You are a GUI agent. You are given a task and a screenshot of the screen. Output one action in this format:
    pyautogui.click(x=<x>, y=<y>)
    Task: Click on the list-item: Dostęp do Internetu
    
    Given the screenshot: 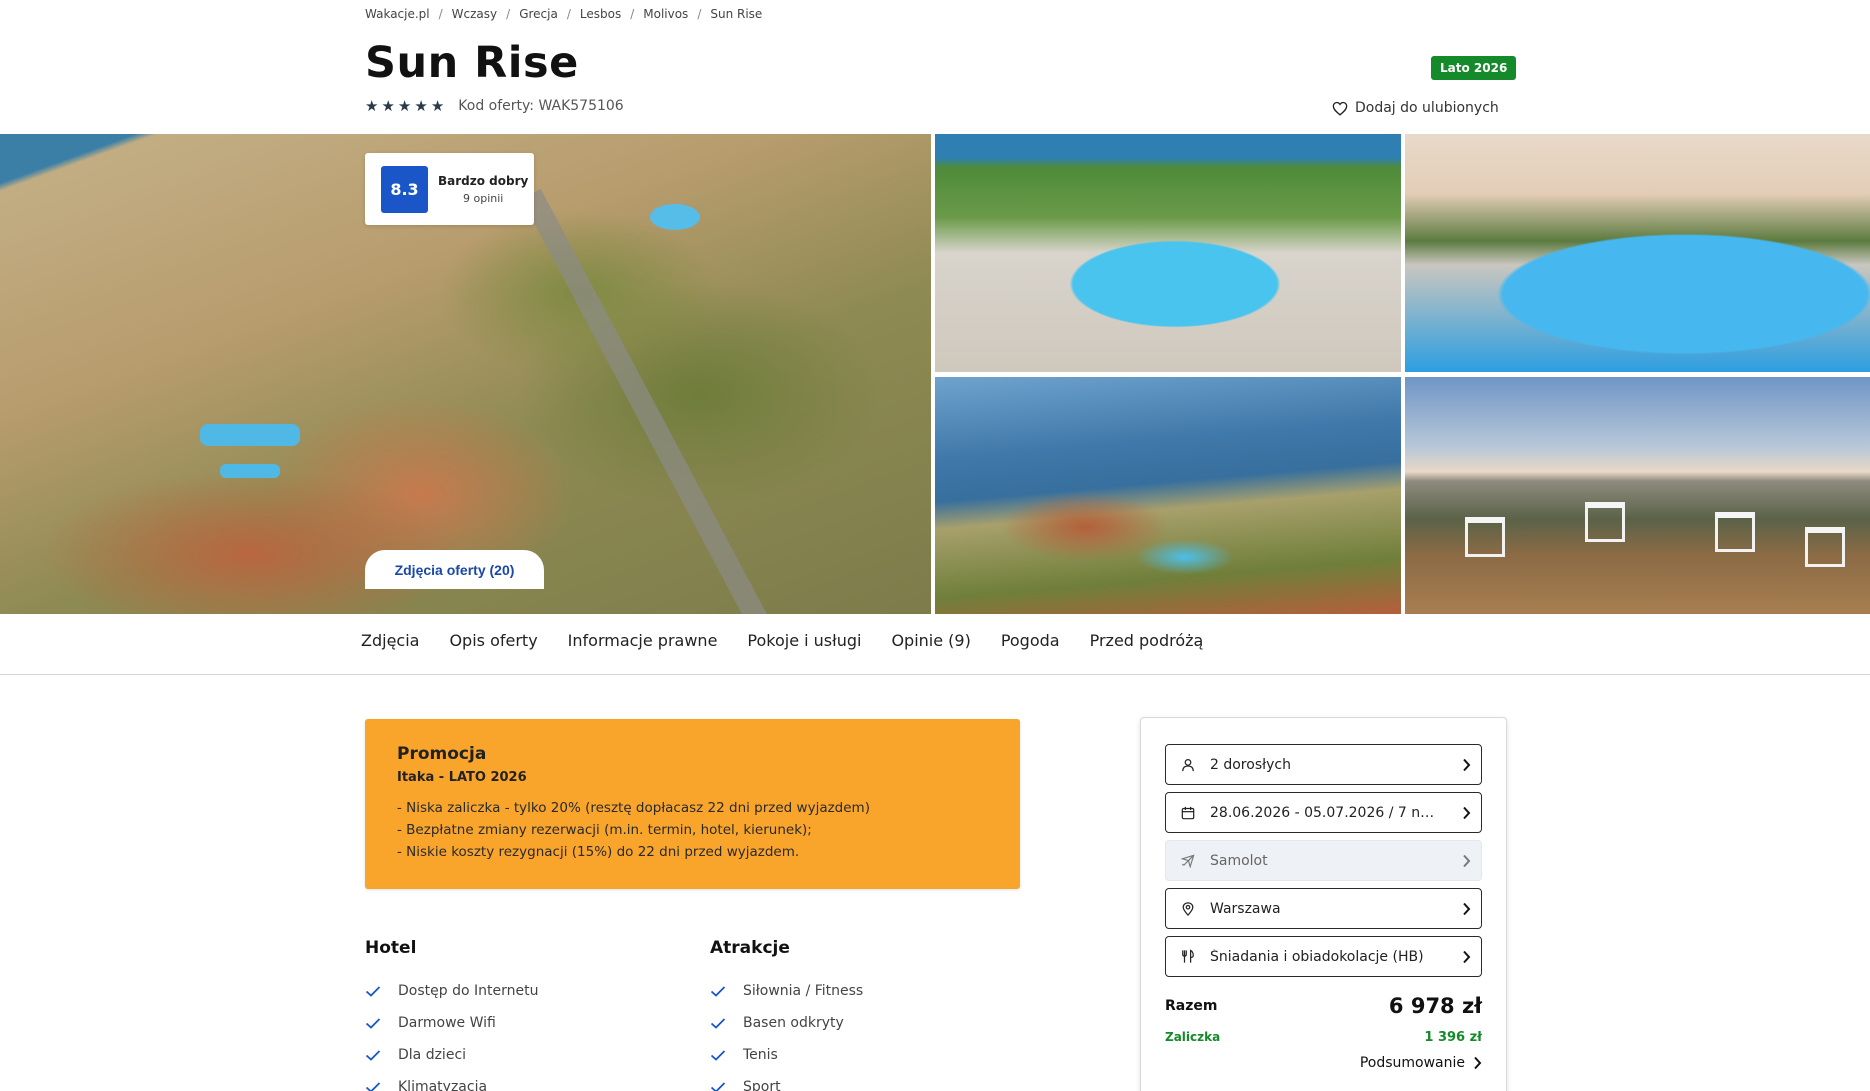 What is the action you would take?
    pyautogui.click(x=515, y=991)
    